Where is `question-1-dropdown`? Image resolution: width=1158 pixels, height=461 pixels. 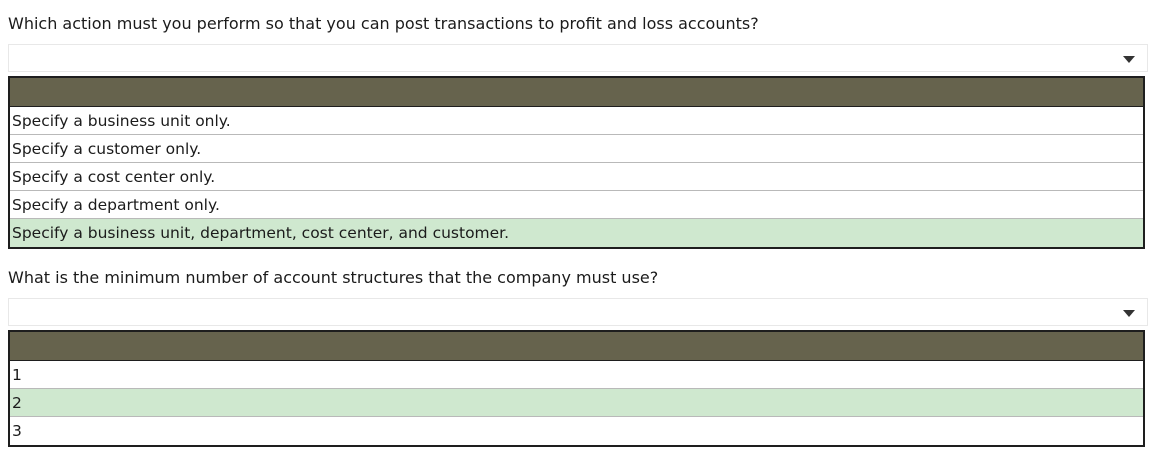
question-1-dropdown is located at coordinates (578, 58).